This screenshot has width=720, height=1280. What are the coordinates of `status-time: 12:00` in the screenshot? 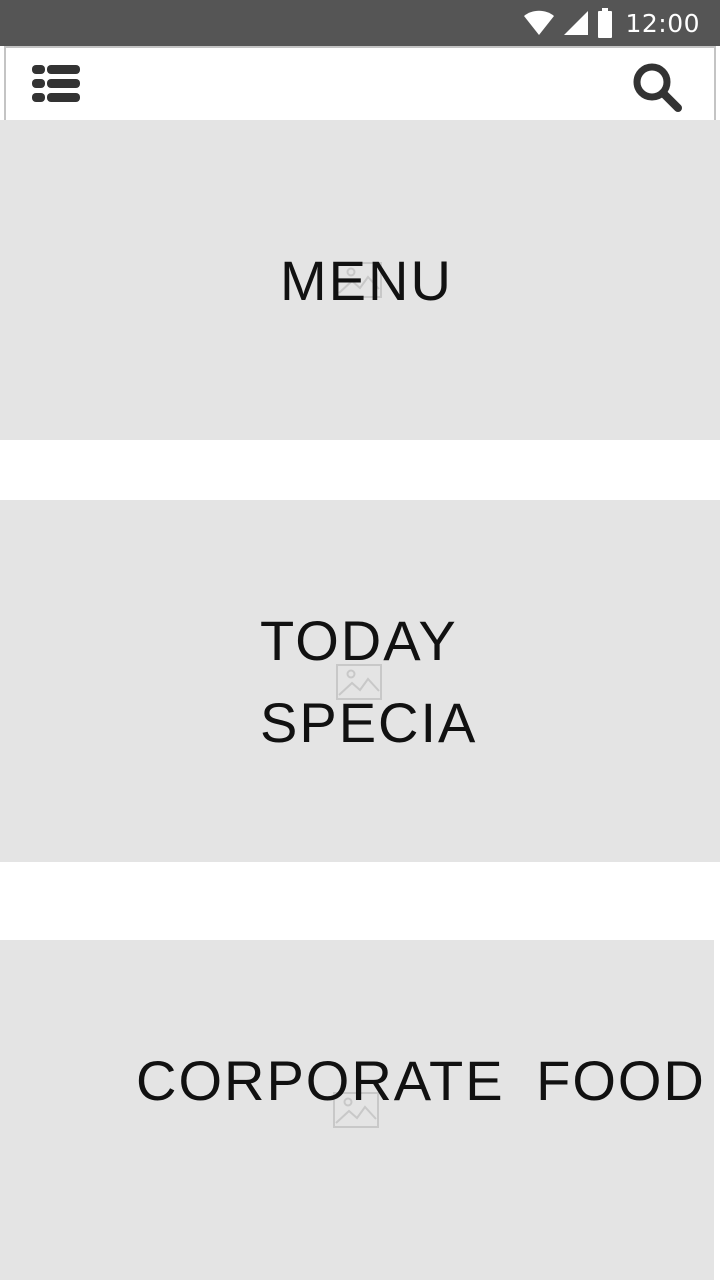 It's located at (662, 23).